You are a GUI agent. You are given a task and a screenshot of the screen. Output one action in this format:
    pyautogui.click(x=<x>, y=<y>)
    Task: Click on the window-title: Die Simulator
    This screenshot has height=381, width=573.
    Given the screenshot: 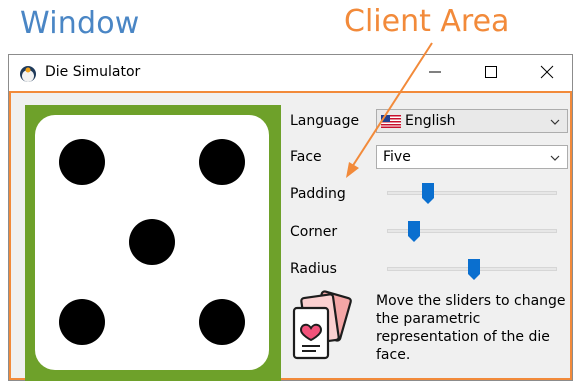 What is the action you would take?
    pyautogui.click(x=93, y=72)
    